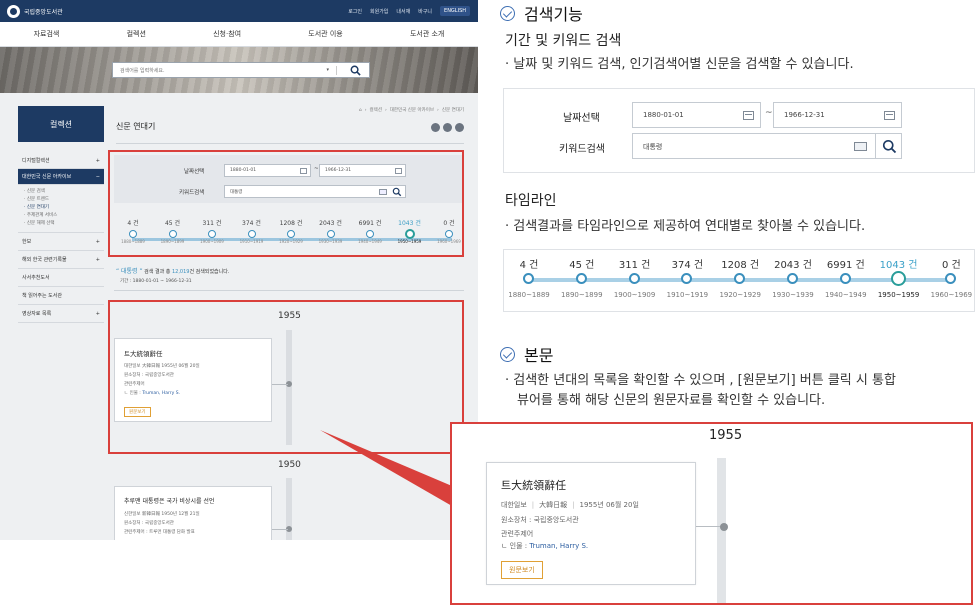 Image resolution: width=975 pixels, height=606 pixels. What do you see at coordinates (898, 295) in the screenshot?
I see `timeline-range: 1950~1959` at bounding box center [898, 295].